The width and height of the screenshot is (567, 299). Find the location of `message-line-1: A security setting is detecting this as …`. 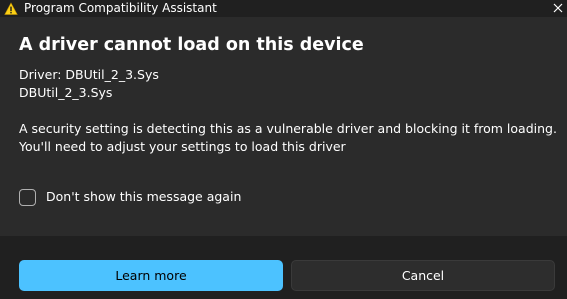

message-line-1: A security setting is detecting this as … is located at coordinates (288, 128).